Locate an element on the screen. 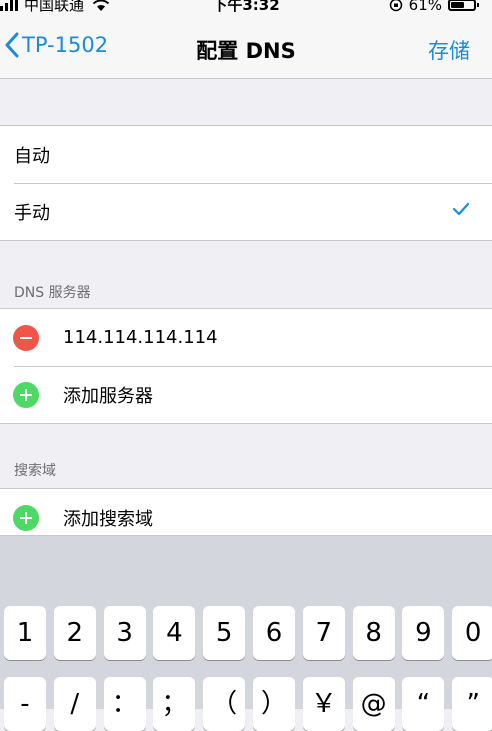  add-search-domain-label: 添加搜索域 is located at coordinates (108, 519).